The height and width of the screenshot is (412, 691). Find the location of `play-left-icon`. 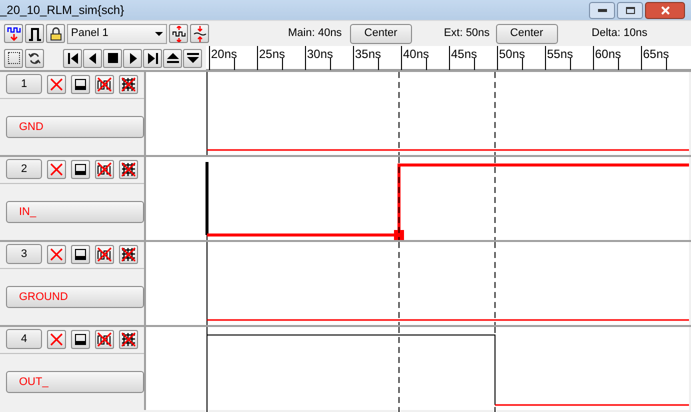

play-left-icon is located at coordinates (92, 58).